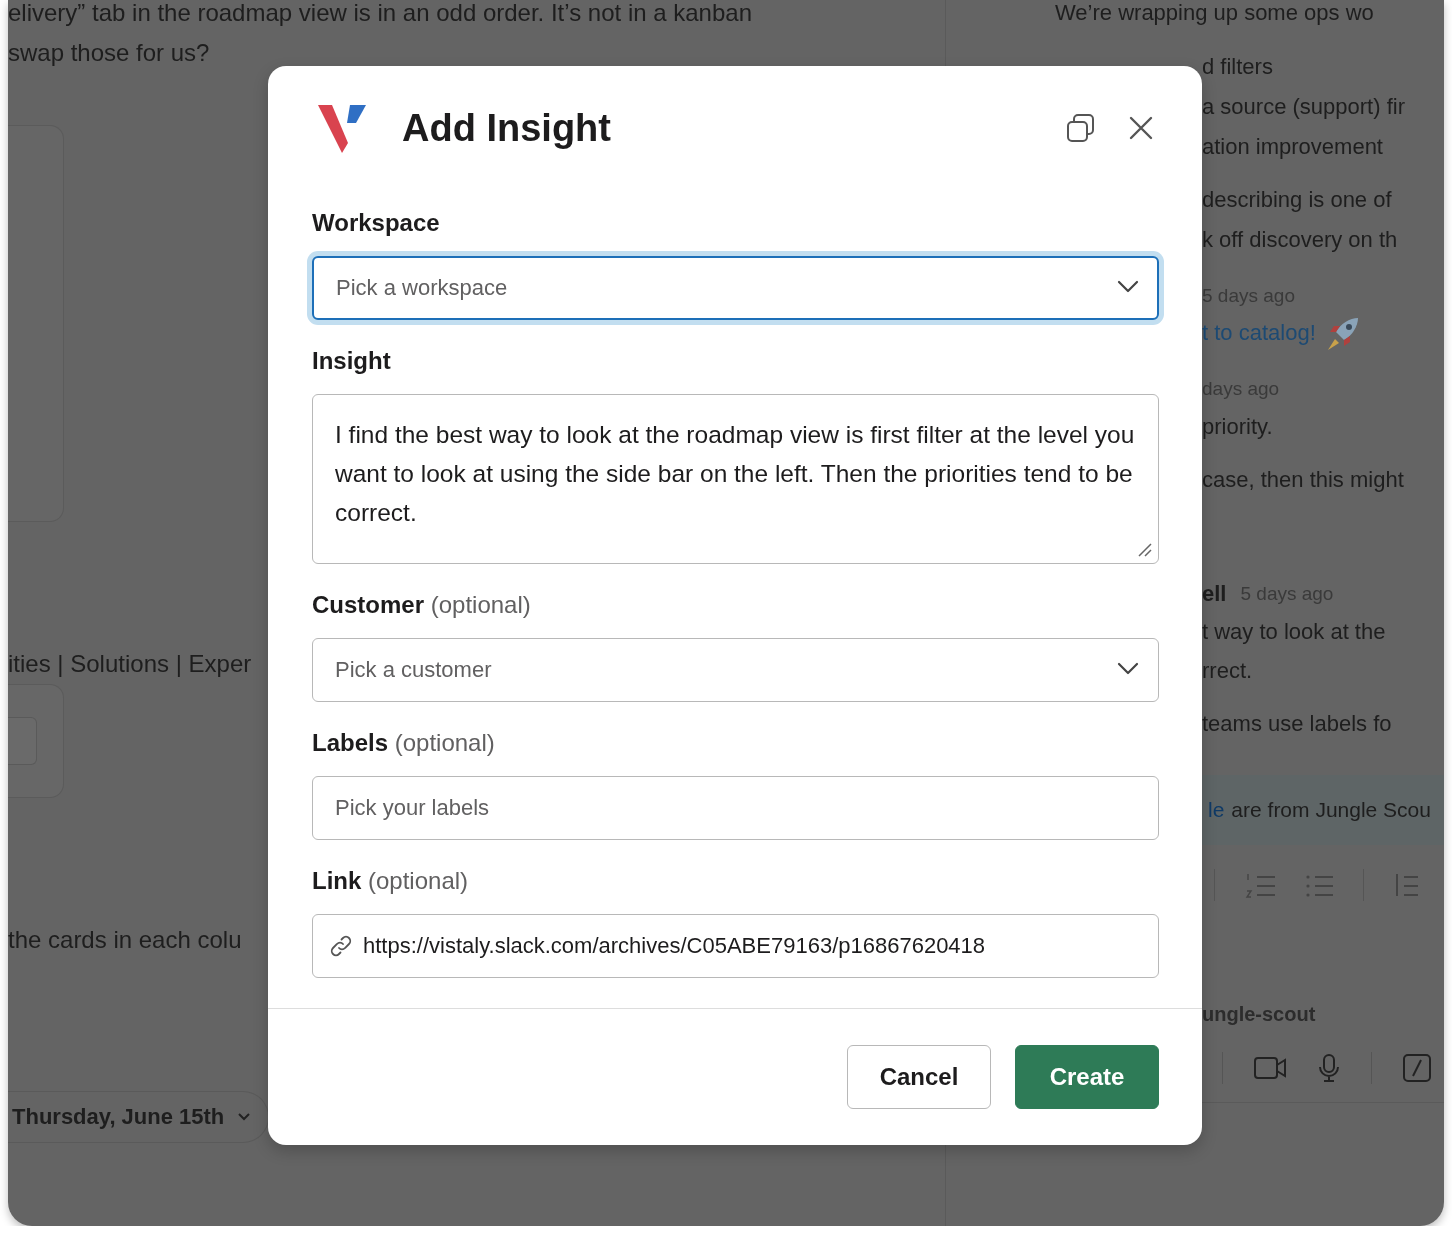 This screenshot has width=1452, height=1242. Describe the element at coordinates (1303, 480) in the screenshot. I see `message-text: case, then this might` at that location.